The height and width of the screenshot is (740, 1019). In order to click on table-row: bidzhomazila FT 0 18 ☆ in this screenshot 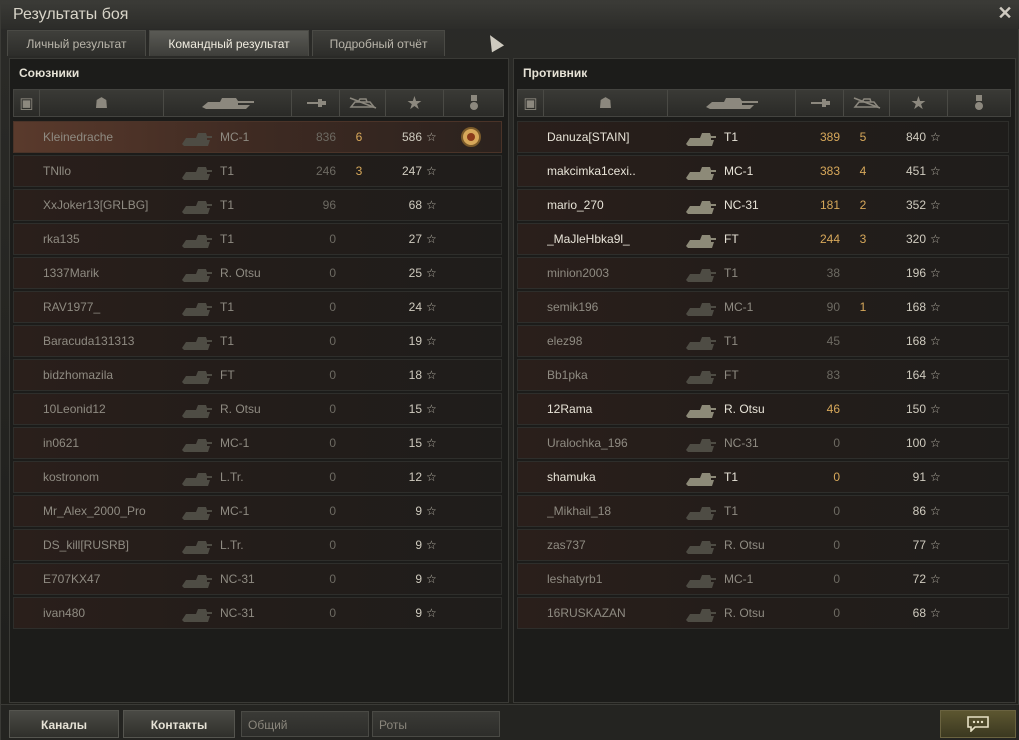, I will do `click(257, 375)`.